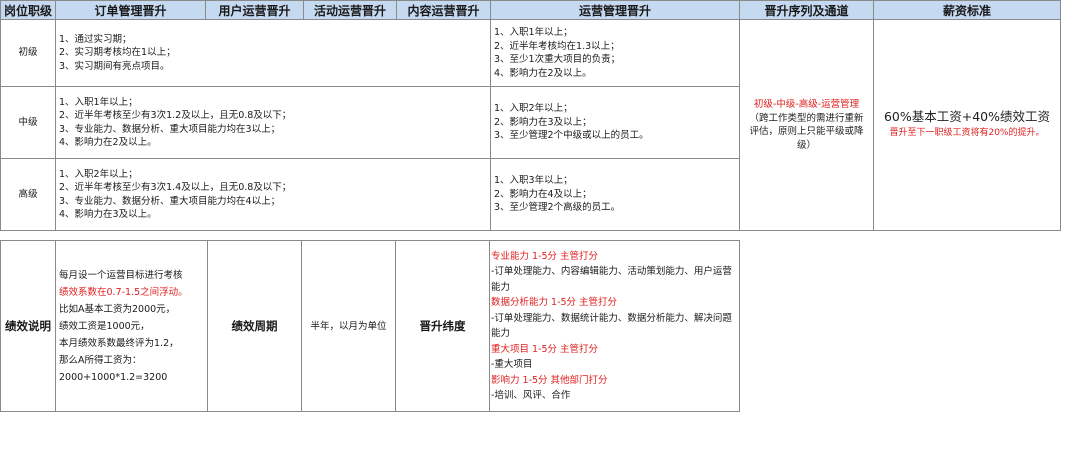  I want to click on level-cell: 中级, so click(28, 122).